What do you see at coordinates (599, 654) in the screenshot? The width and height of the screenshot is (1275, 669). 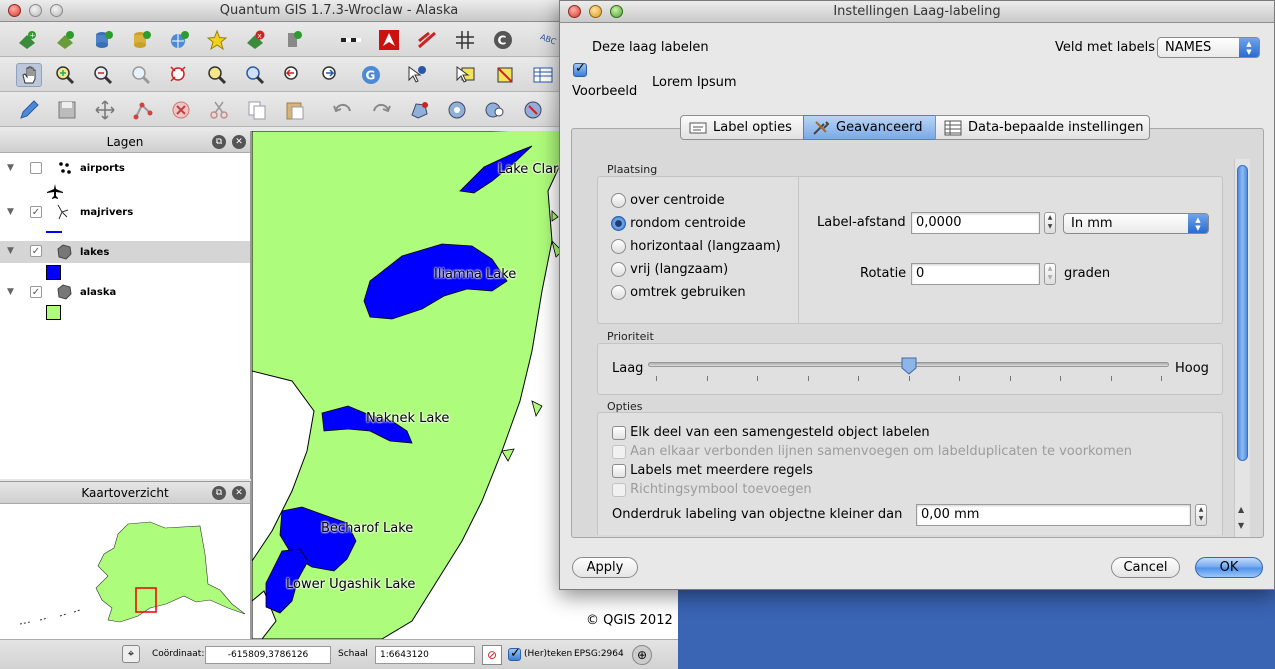 I see `epsg-label: EPSG:2964` at bounding box center [599, 654].